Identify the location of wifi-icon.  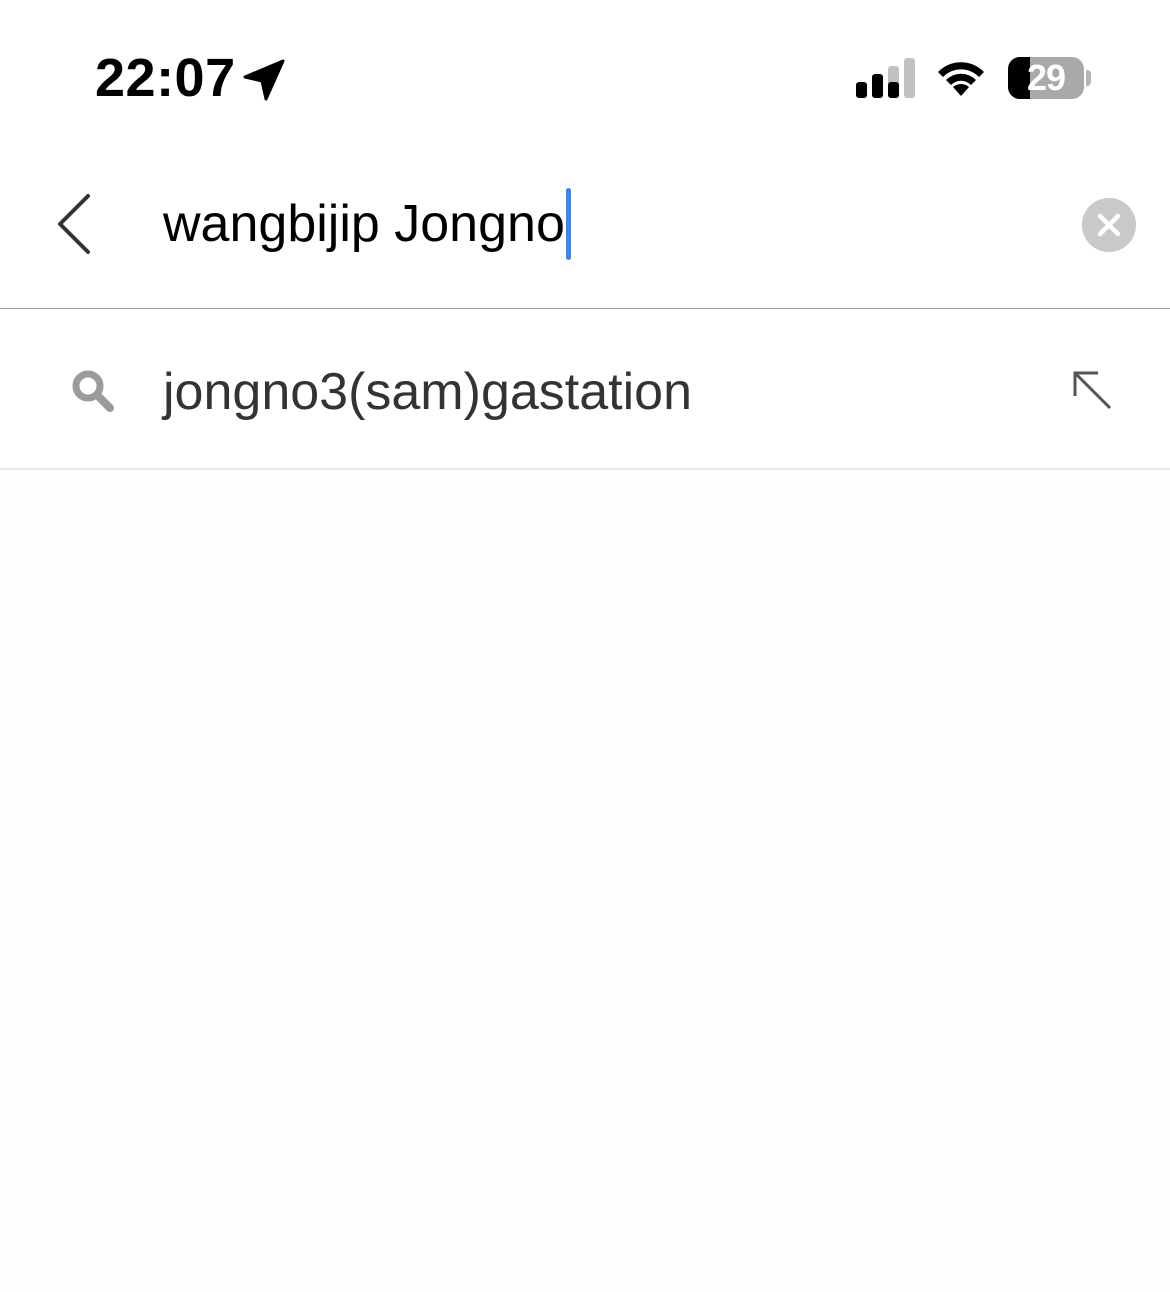
(961, 79).